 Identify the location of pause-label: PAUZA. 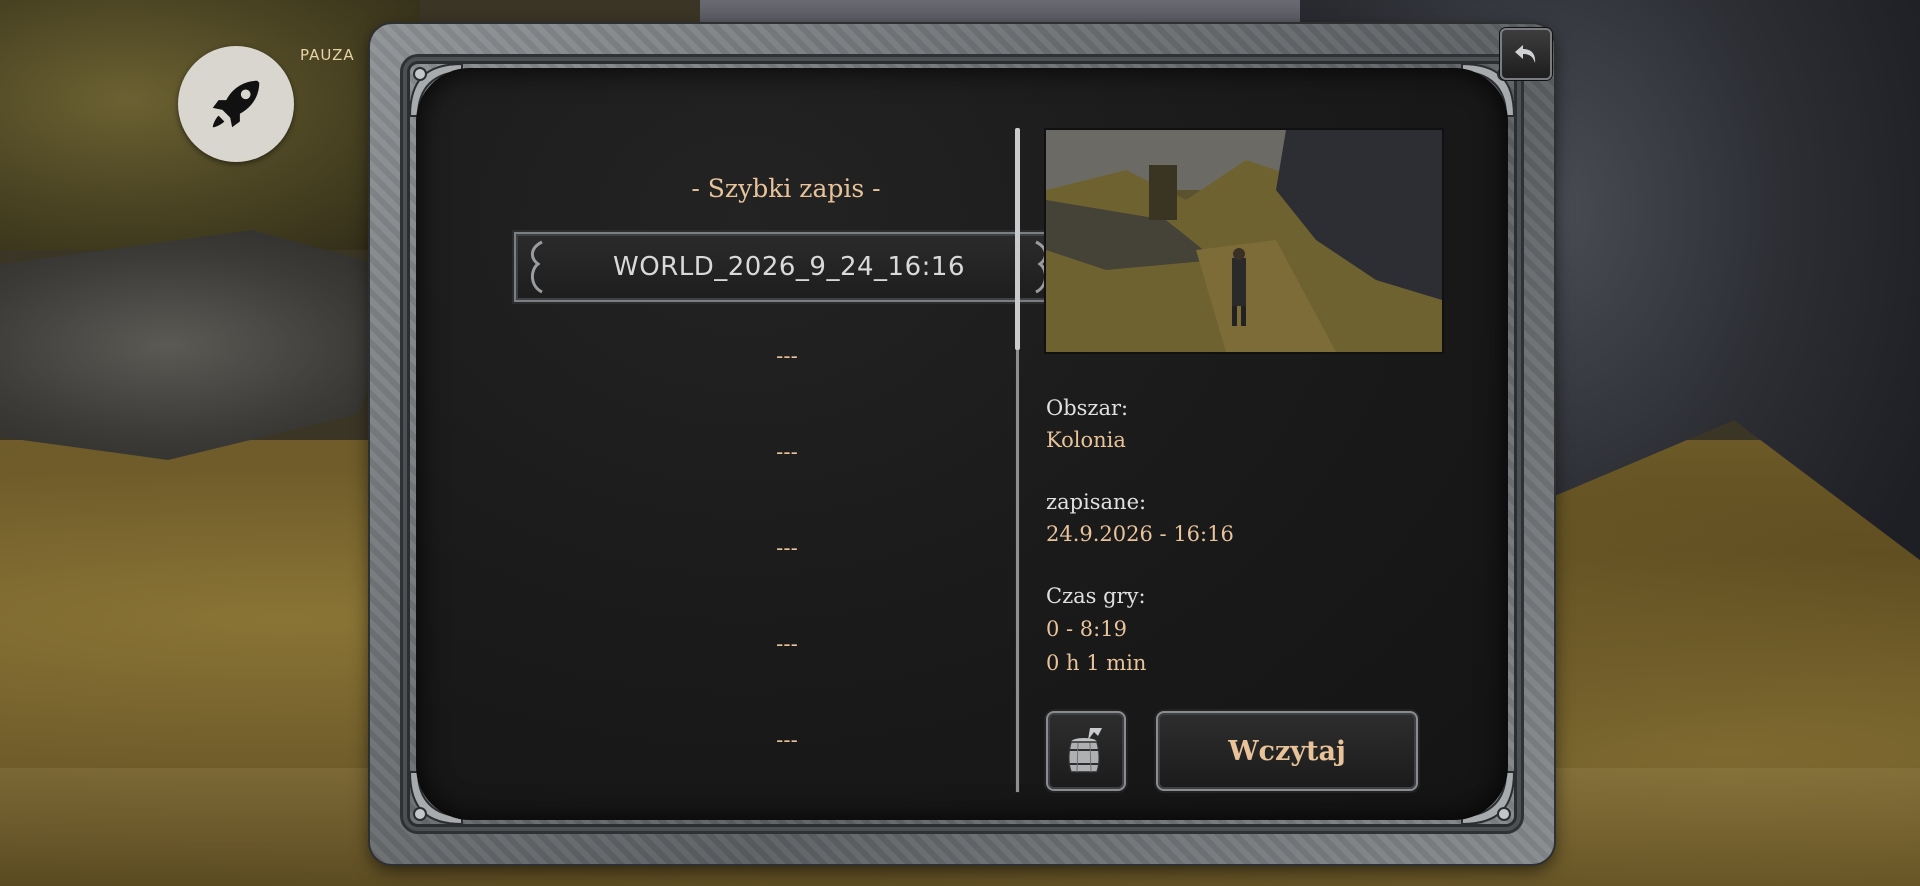
(327, 55).